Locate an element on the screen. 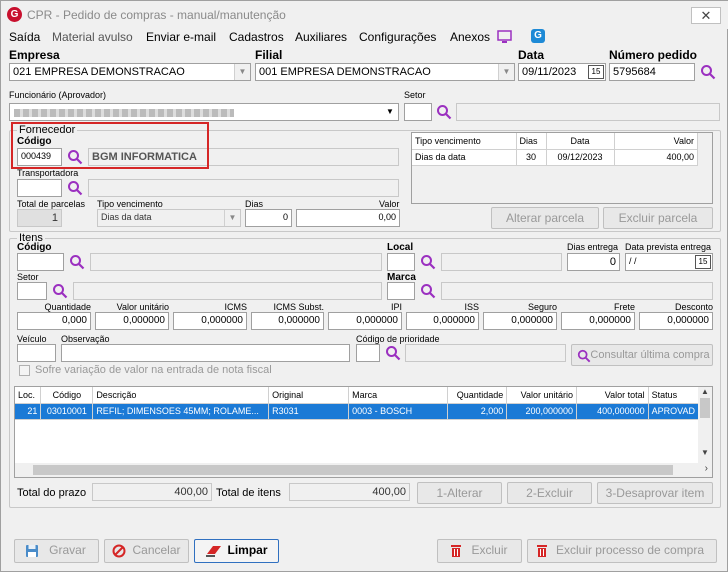  data-value: 09/11/2023 is located at coordinates (549, 72).